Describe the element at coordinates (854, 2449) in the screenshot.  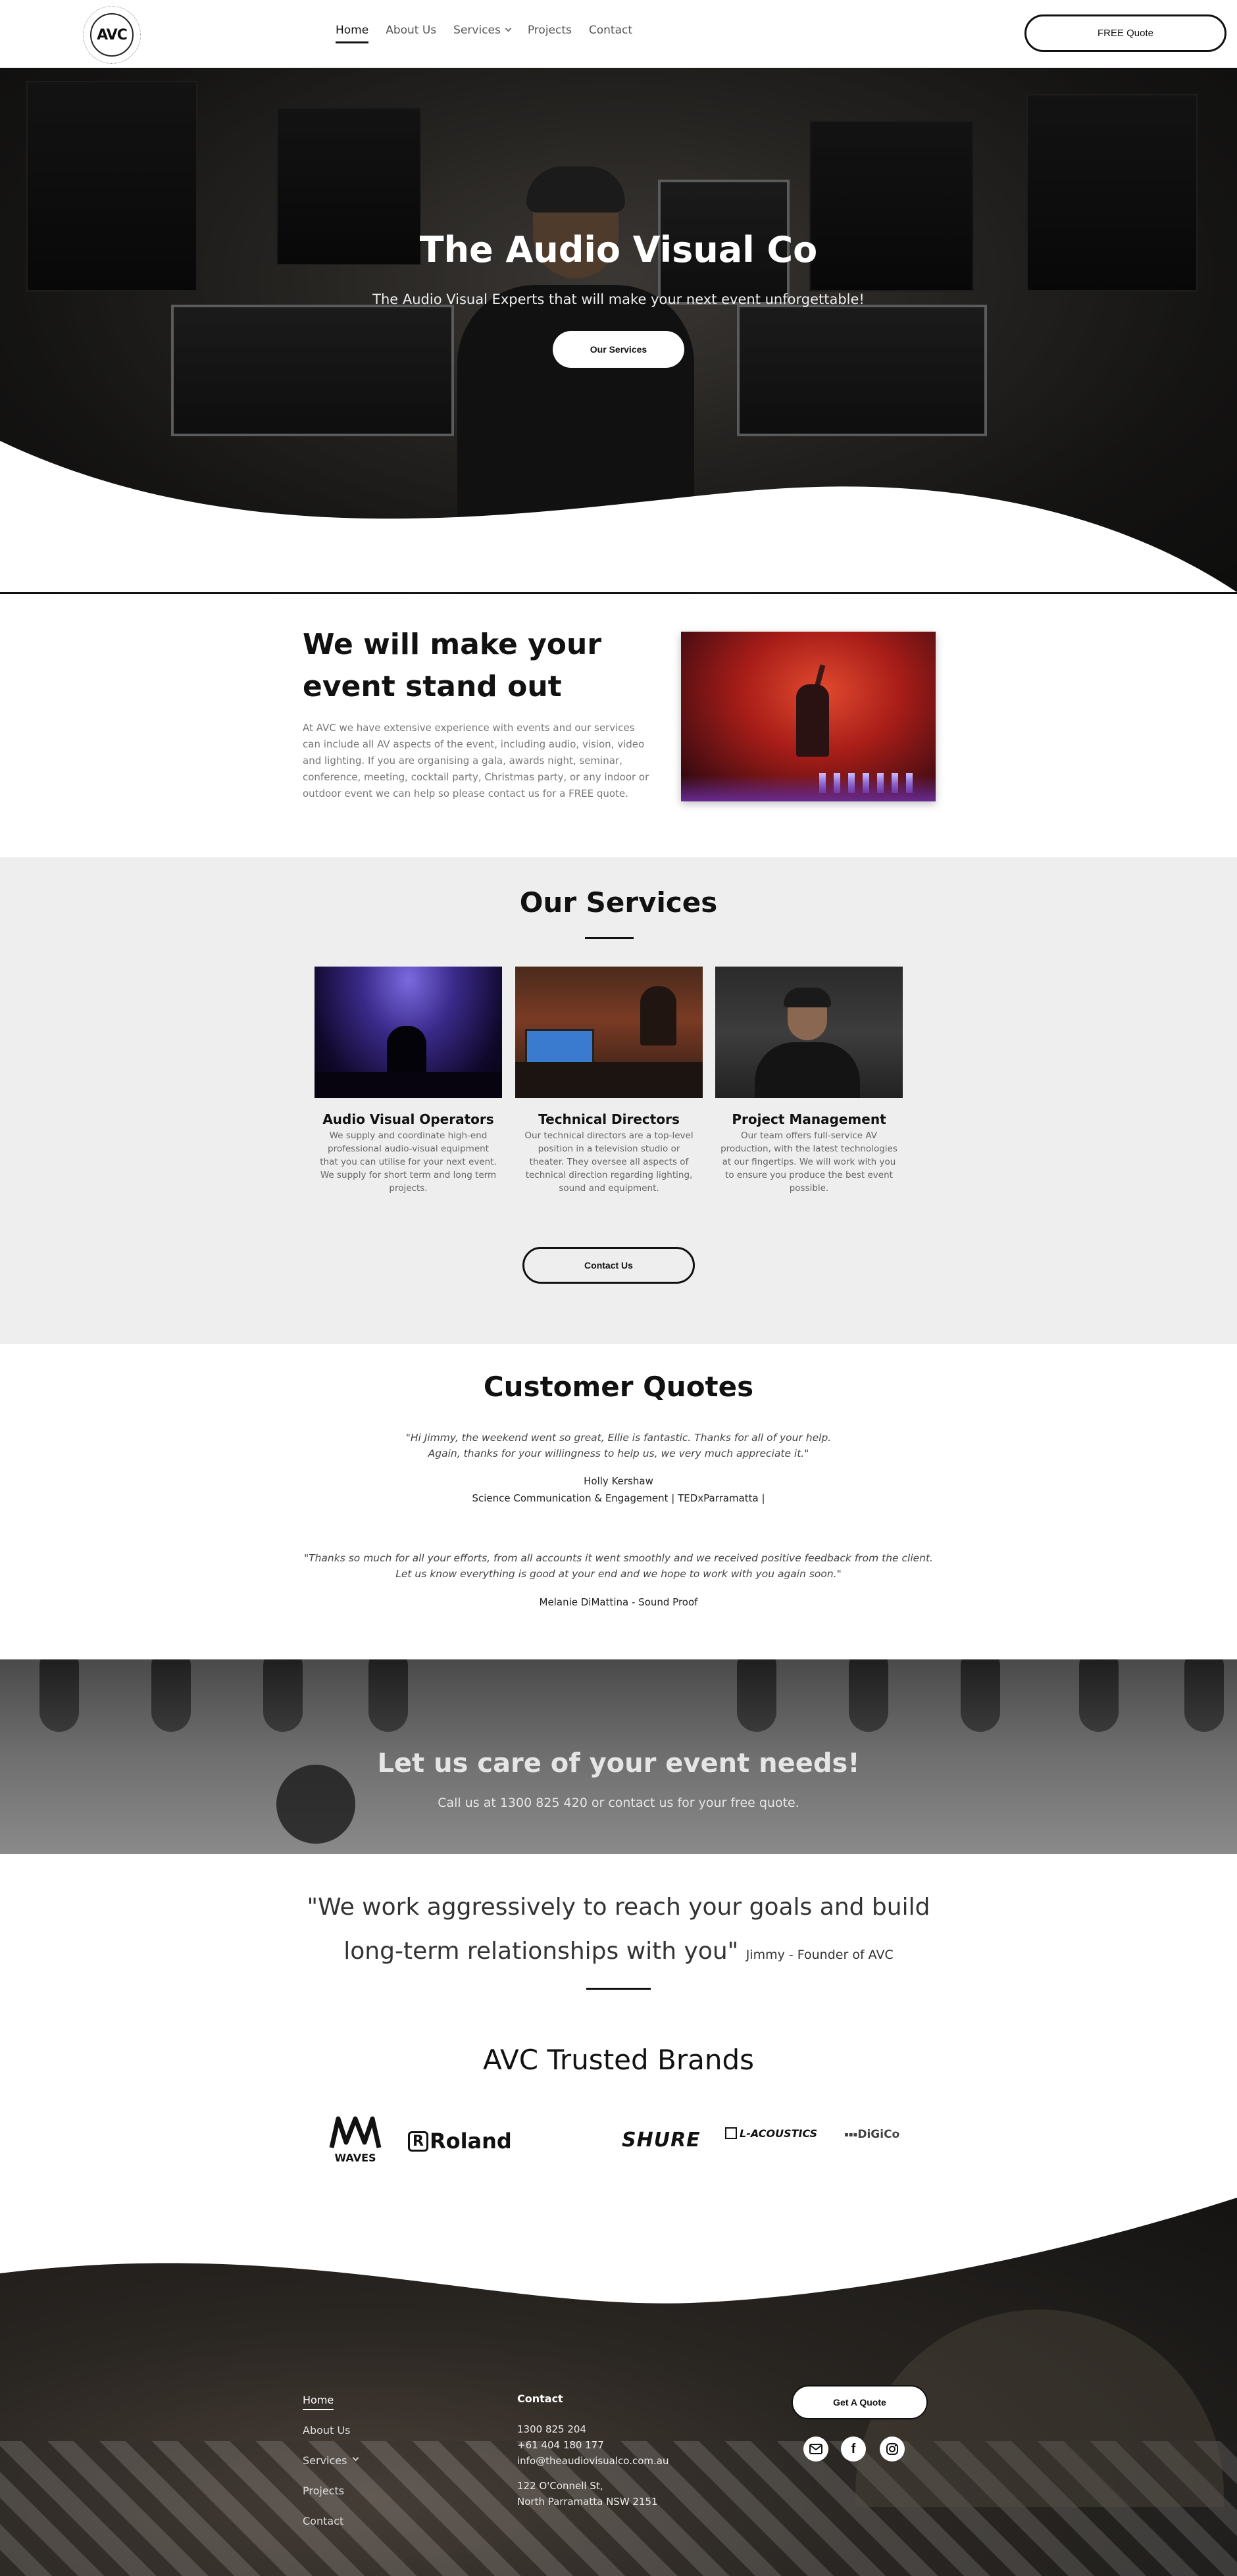
I see `facebook-icon: f` at that location.